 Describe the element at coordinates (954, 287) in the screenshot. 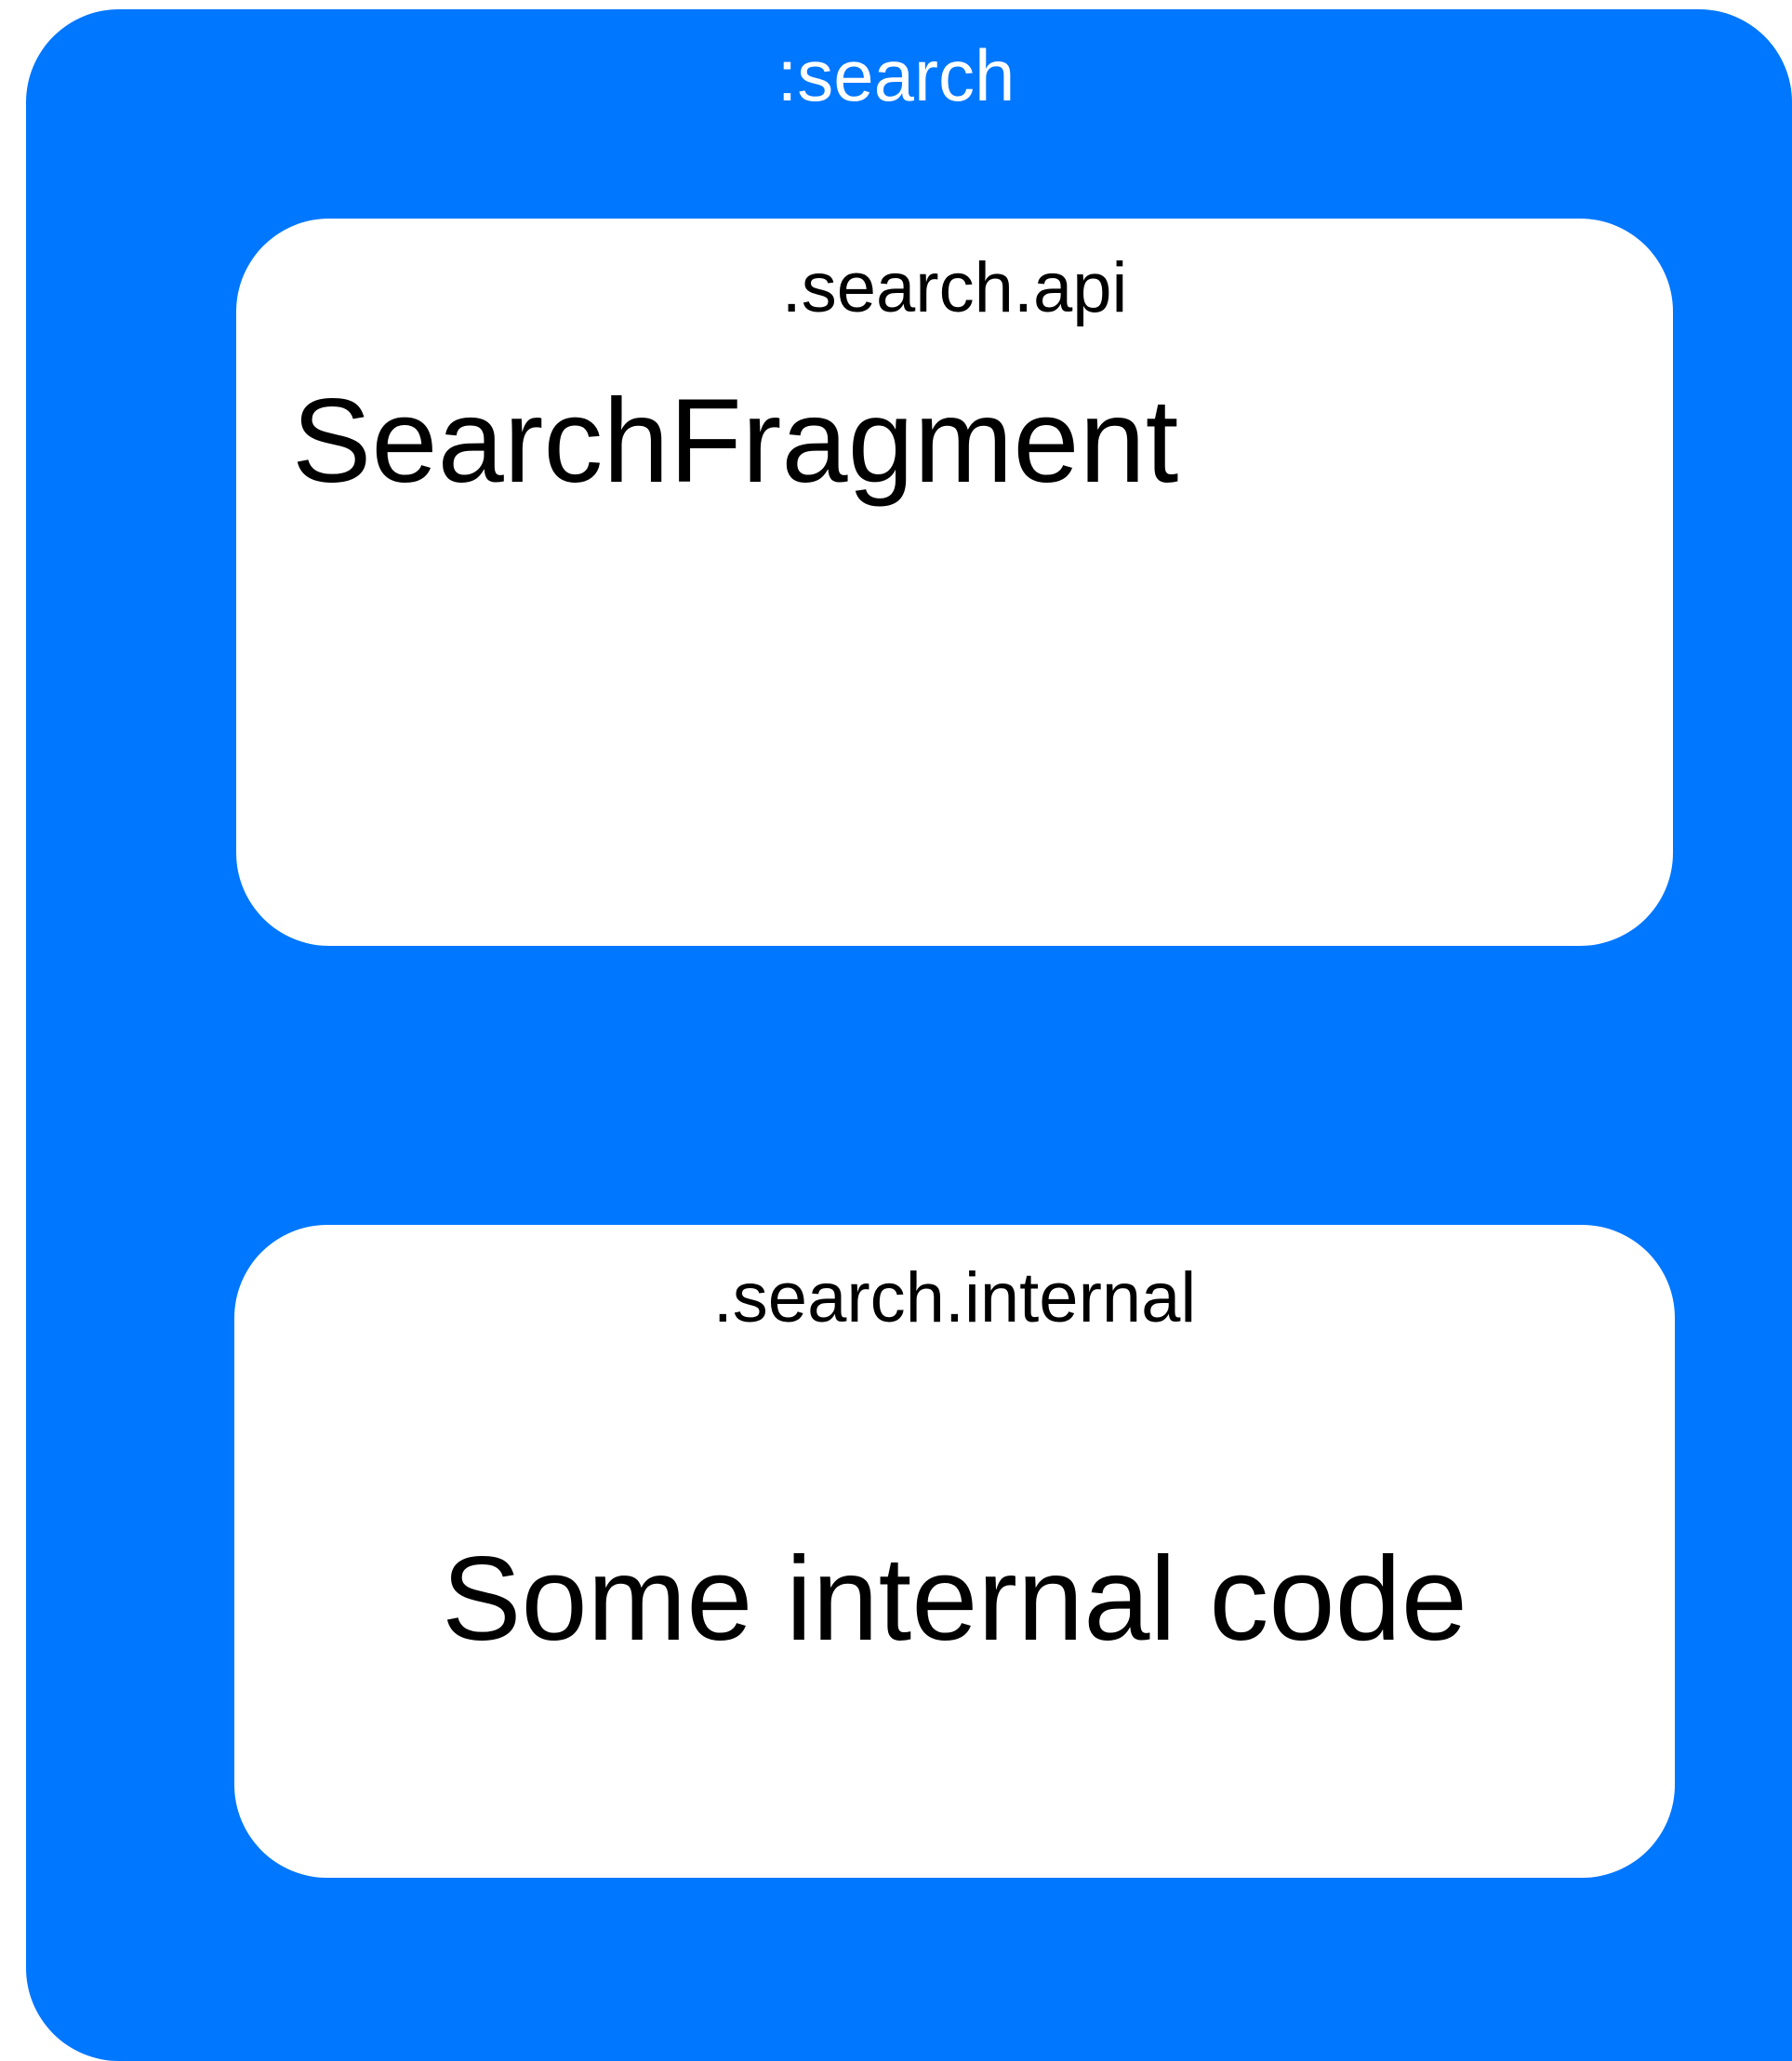

I see `package-title: .search.api` at that location.